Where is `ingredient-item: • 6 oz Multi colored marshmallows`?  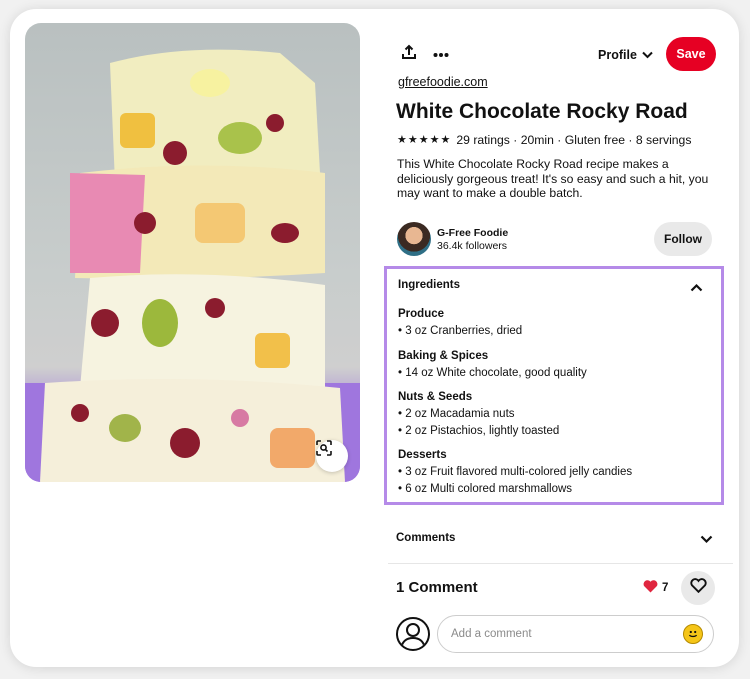 ingredient-item: • 6 oz Multi colored marshmallows is located at coordinates (485, 488).